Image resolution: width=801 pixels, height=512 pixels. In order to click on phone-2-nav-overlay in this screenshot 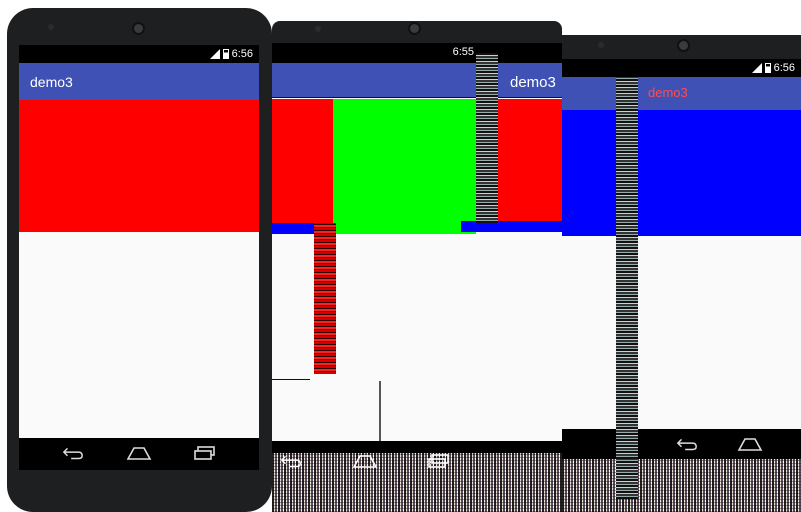, I will do `click(417, 462)`.